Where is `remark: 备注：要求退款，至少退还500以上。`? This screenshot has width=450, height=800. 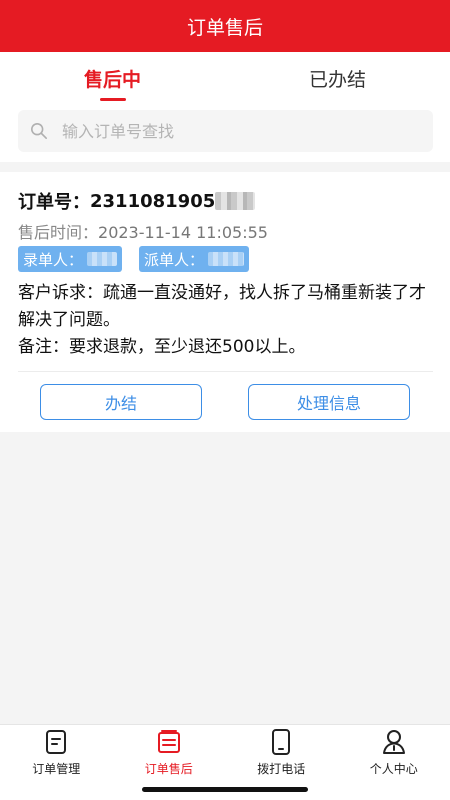 remark: 备注：要求退款，至少退还500以上。 is located at coordinates (225, 347).